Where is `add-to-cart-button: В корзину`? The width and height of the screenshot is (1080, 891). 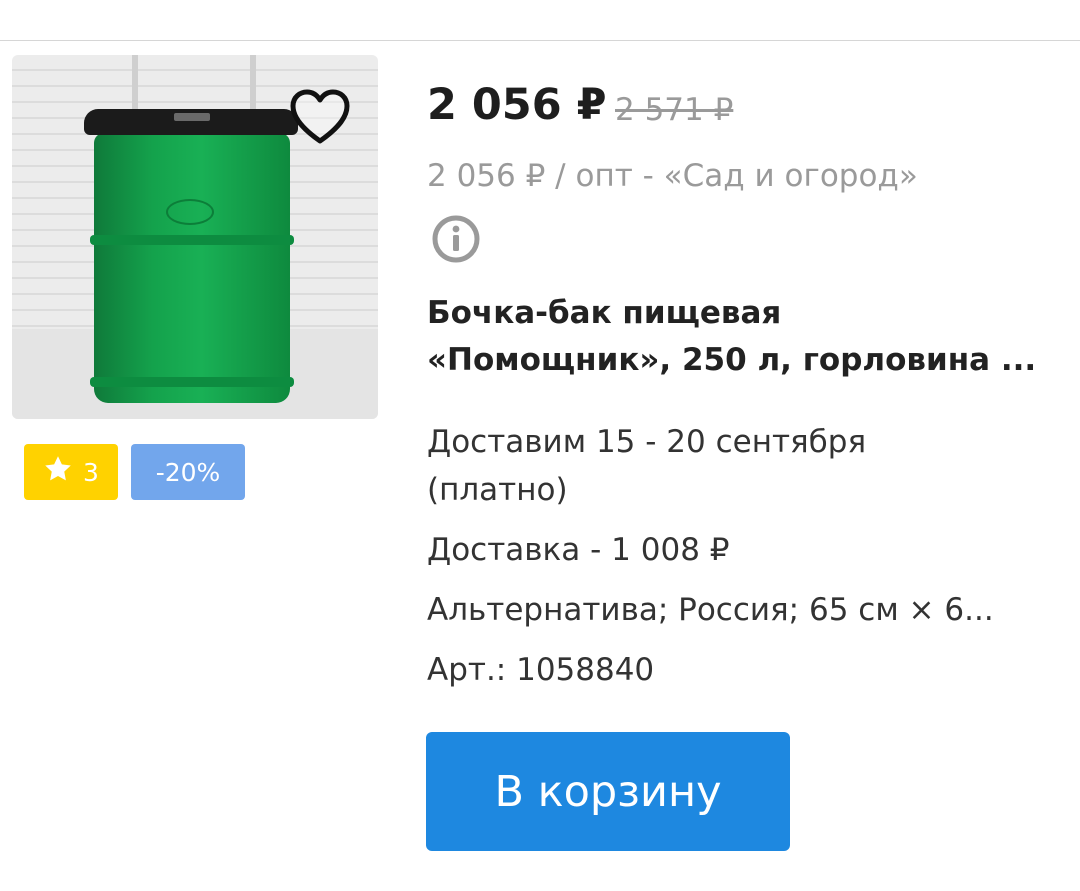 add-to-cart-button: В корзину is located at coordinates (608, 791).